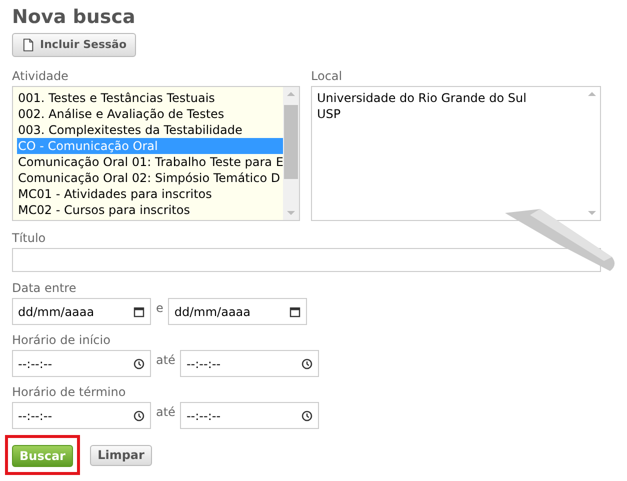  I want to click on separator-text: e, so click(160, 307).